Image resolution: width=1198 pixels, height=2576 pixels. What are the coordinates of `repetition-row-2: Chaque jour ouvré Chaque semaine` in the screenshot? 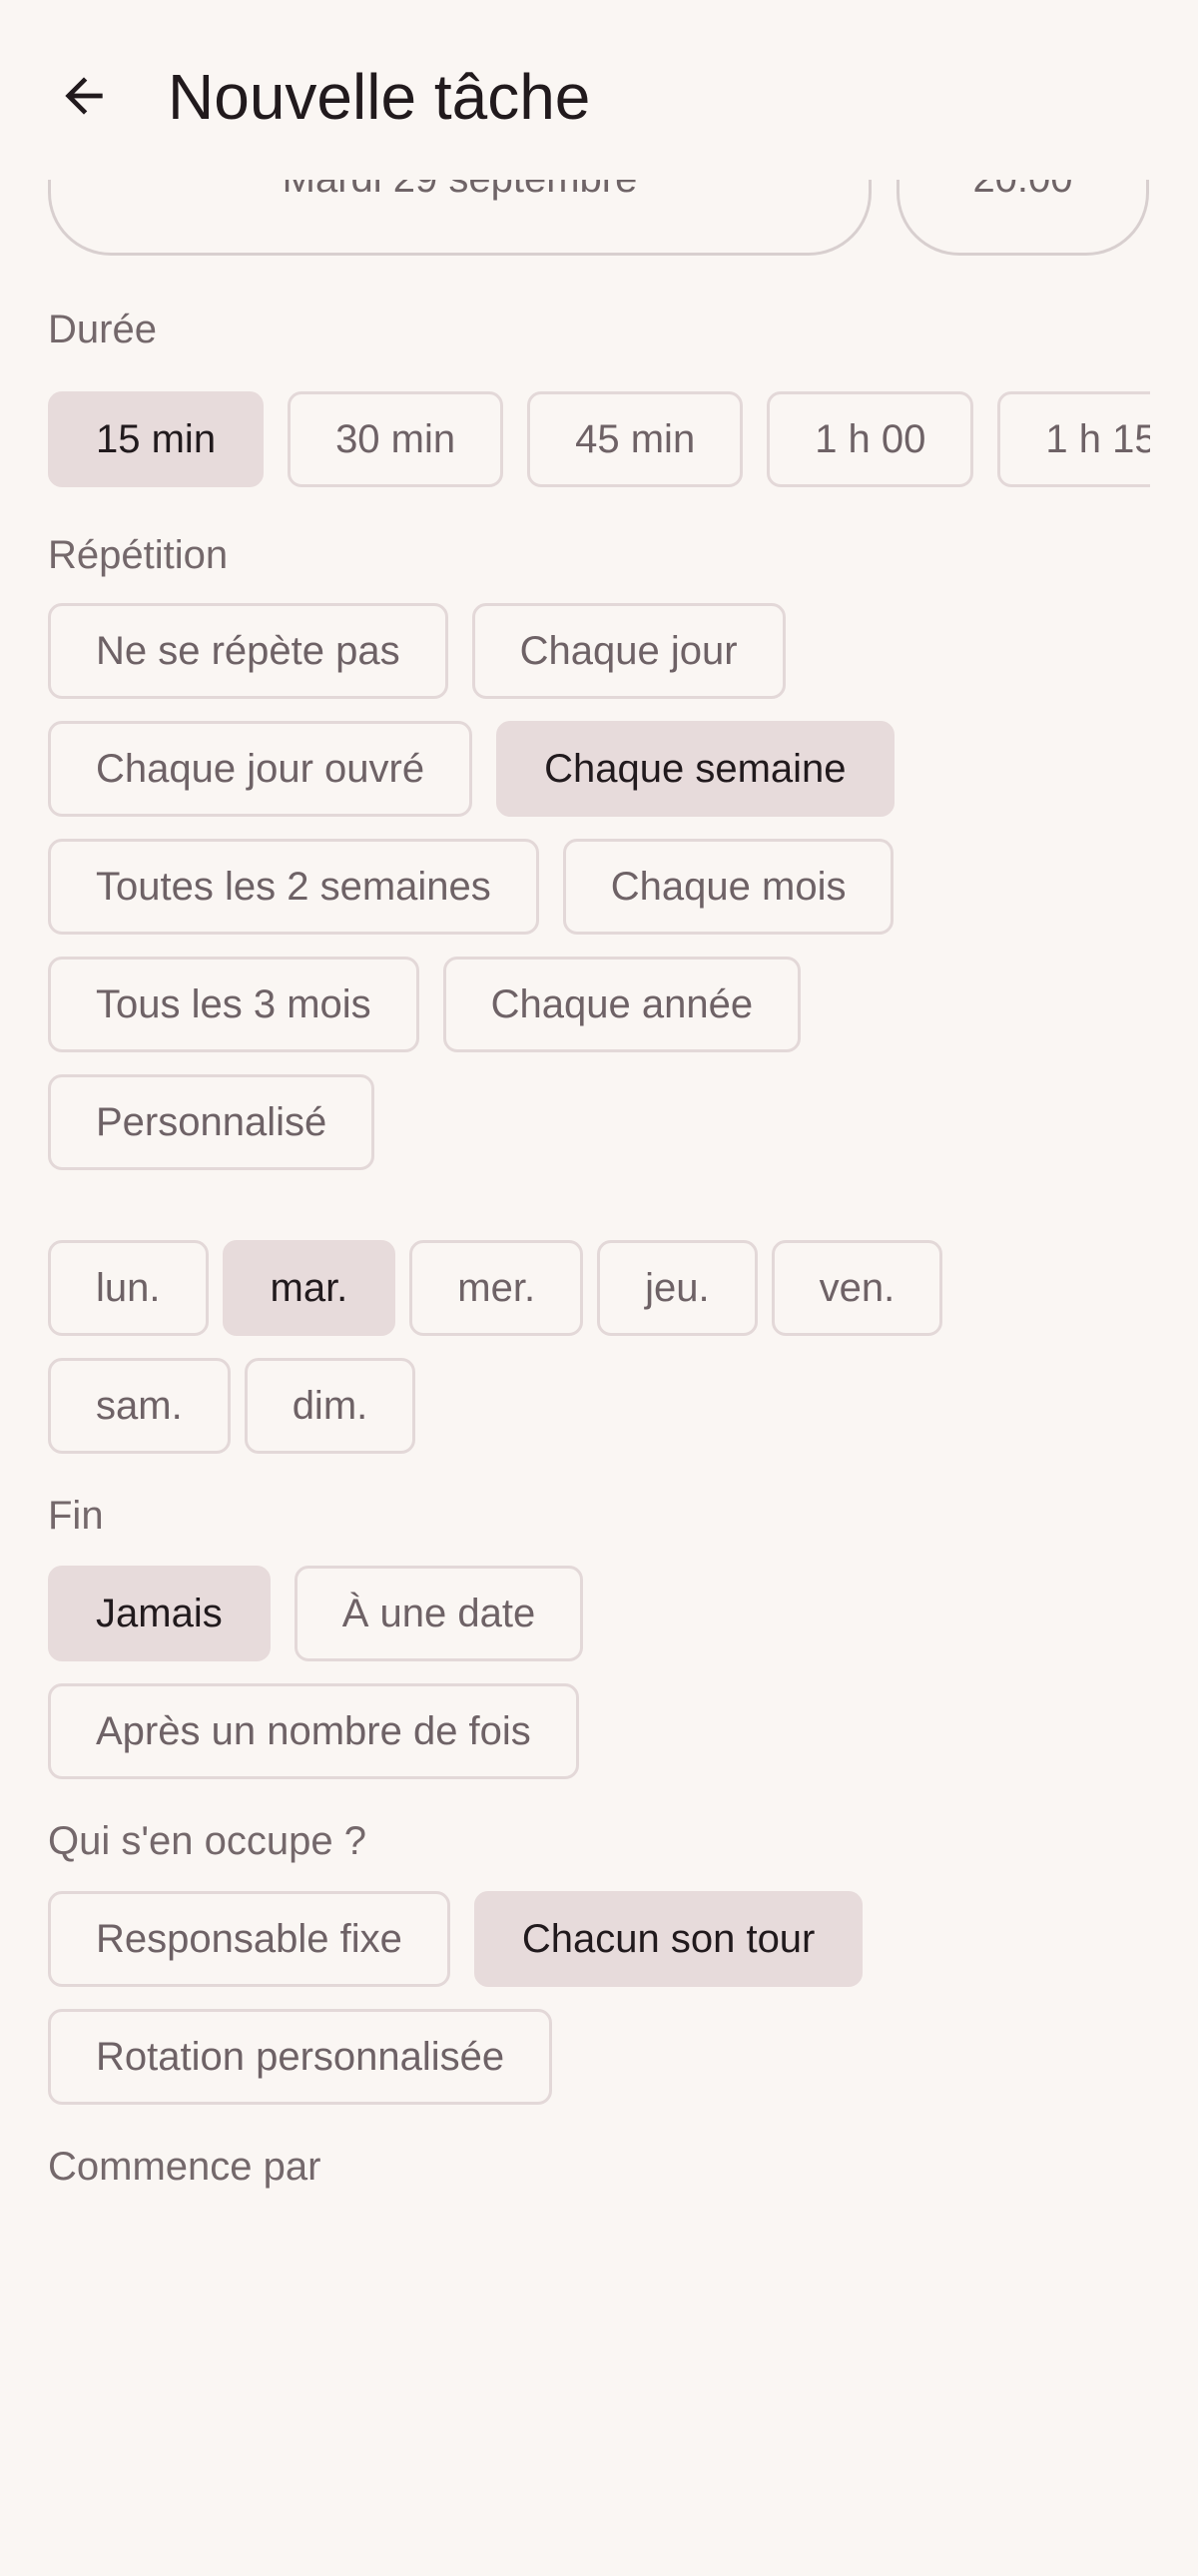 It's located at (599, 769).